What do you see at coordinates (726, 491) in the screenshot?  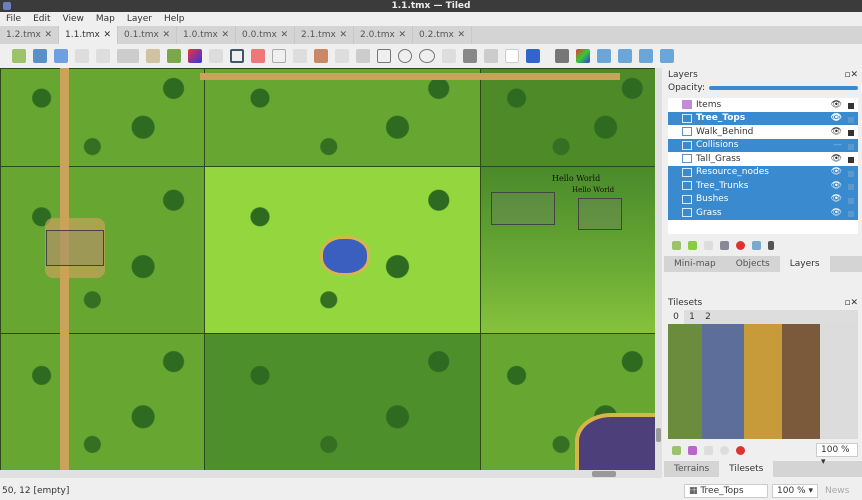 I see `layer-combo: ▦ Tree_Tops` at bounding box center [726, 491].